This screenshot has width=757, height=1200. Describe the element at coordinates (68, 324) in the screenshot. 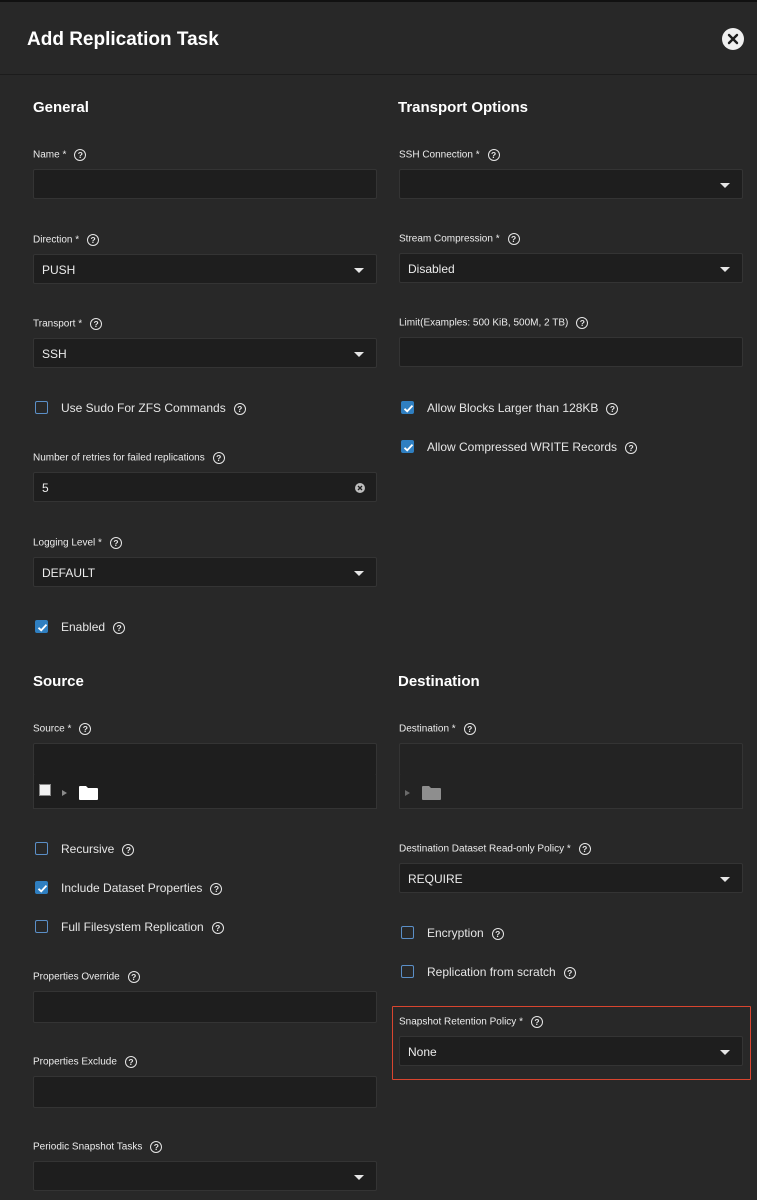

I see `transport-label: Transport *?` at that location.